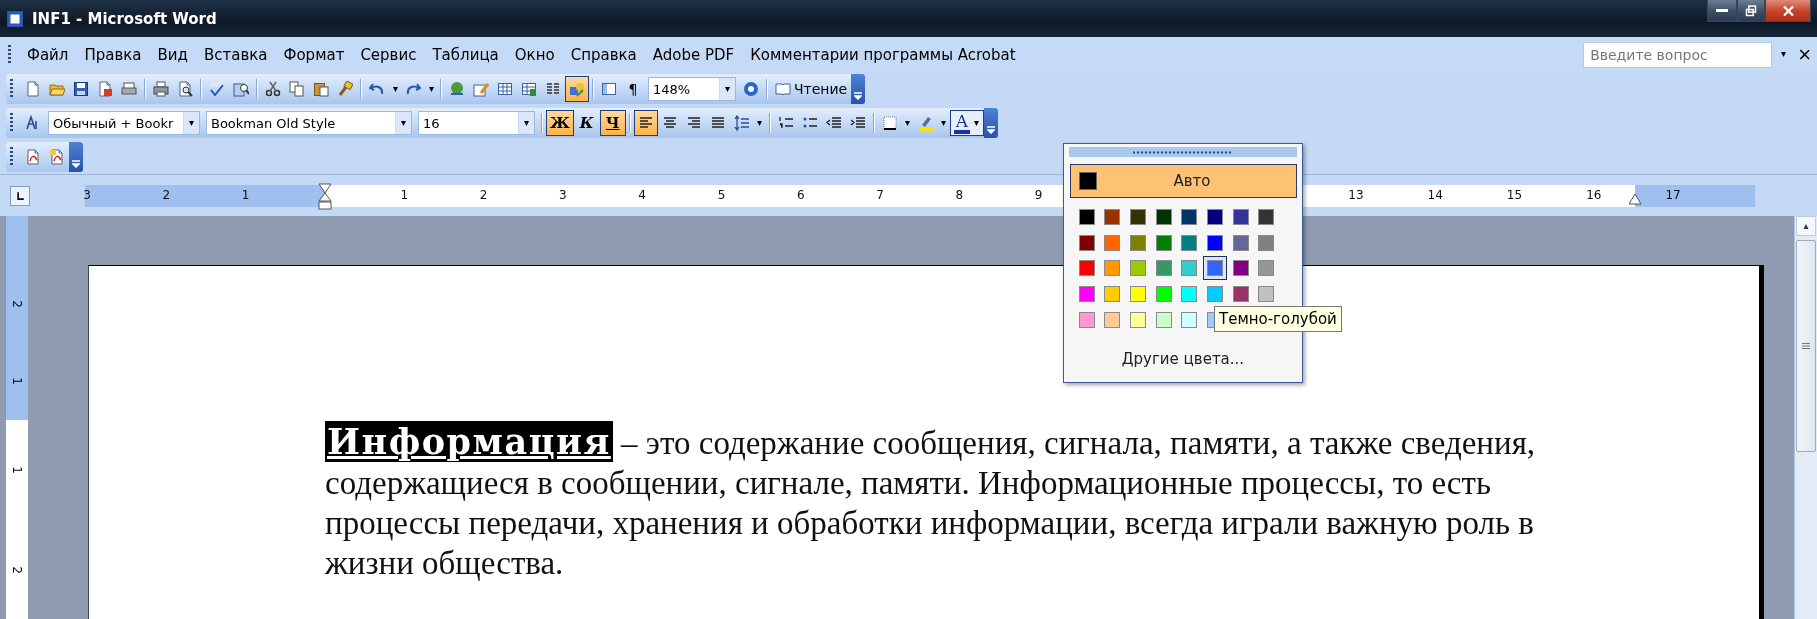 This screenshot has height=619, width=1817. Describe the element at coordinates (1278, 319) in the screenshot. I see `tooltip: Темно-голубой` at that location.